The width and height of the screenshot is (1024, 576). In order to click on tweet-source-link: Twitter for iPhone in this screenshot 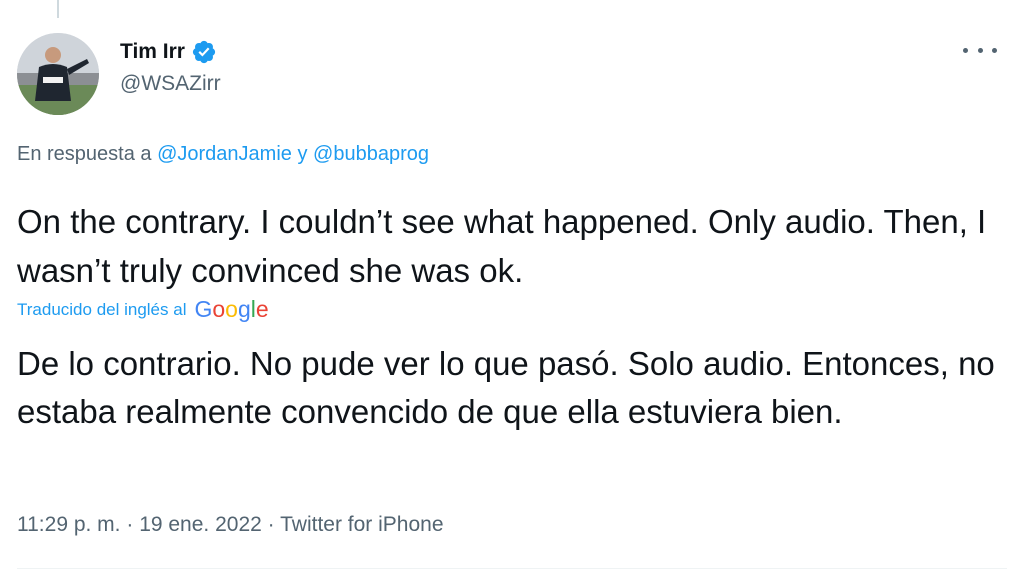, I will do `click(361, 524)`.